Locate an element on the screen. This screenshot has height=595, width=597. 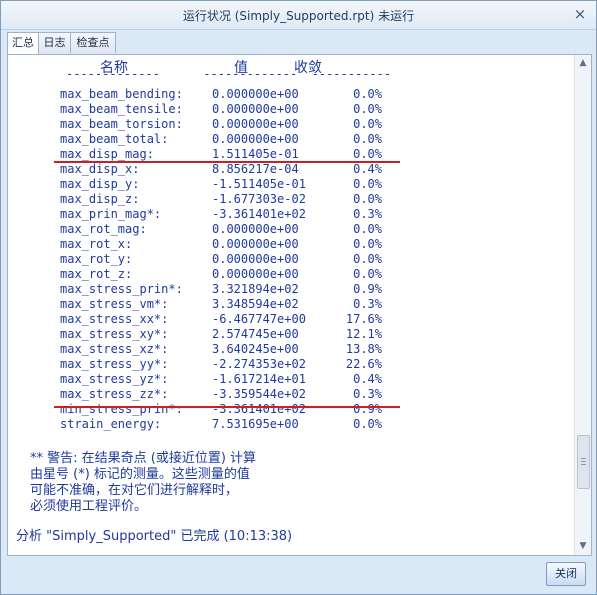
row-value: -6.467747e+00 is located at coordinates (259, 319).